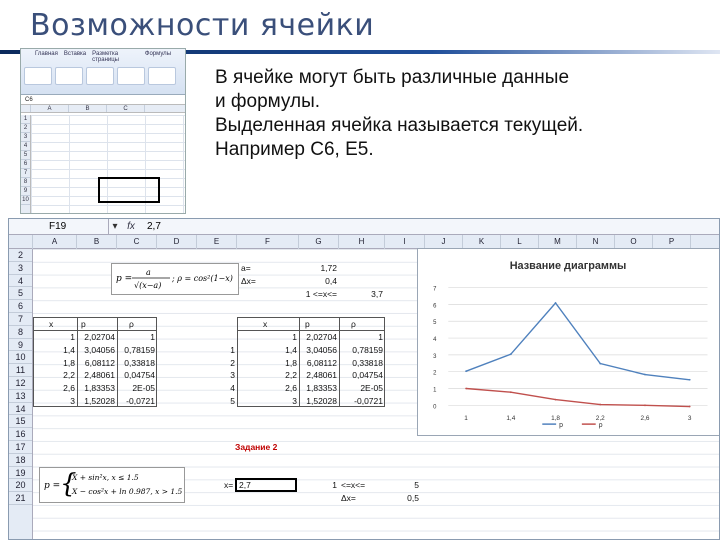  What do you see at coordinates (232, 375) in the screenshot?
I see `row-index: 3` at bounding box center [232, 375].